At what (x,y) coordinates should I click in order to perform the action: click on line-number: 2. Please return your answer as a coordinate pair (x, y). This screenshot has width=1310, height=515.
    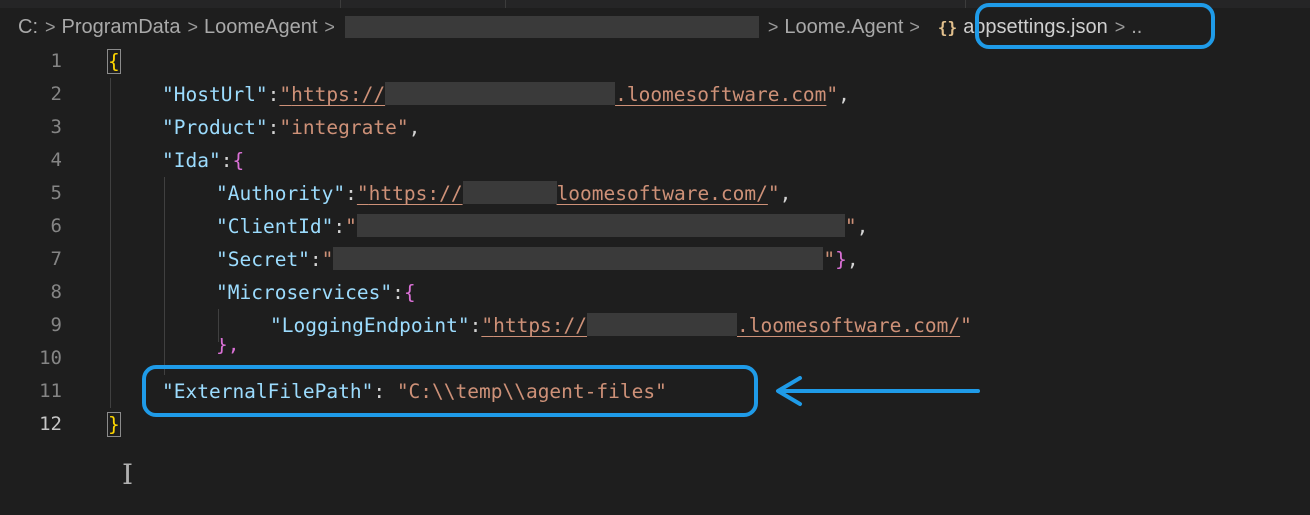
    Looking at the image, I should click on (56, 94).